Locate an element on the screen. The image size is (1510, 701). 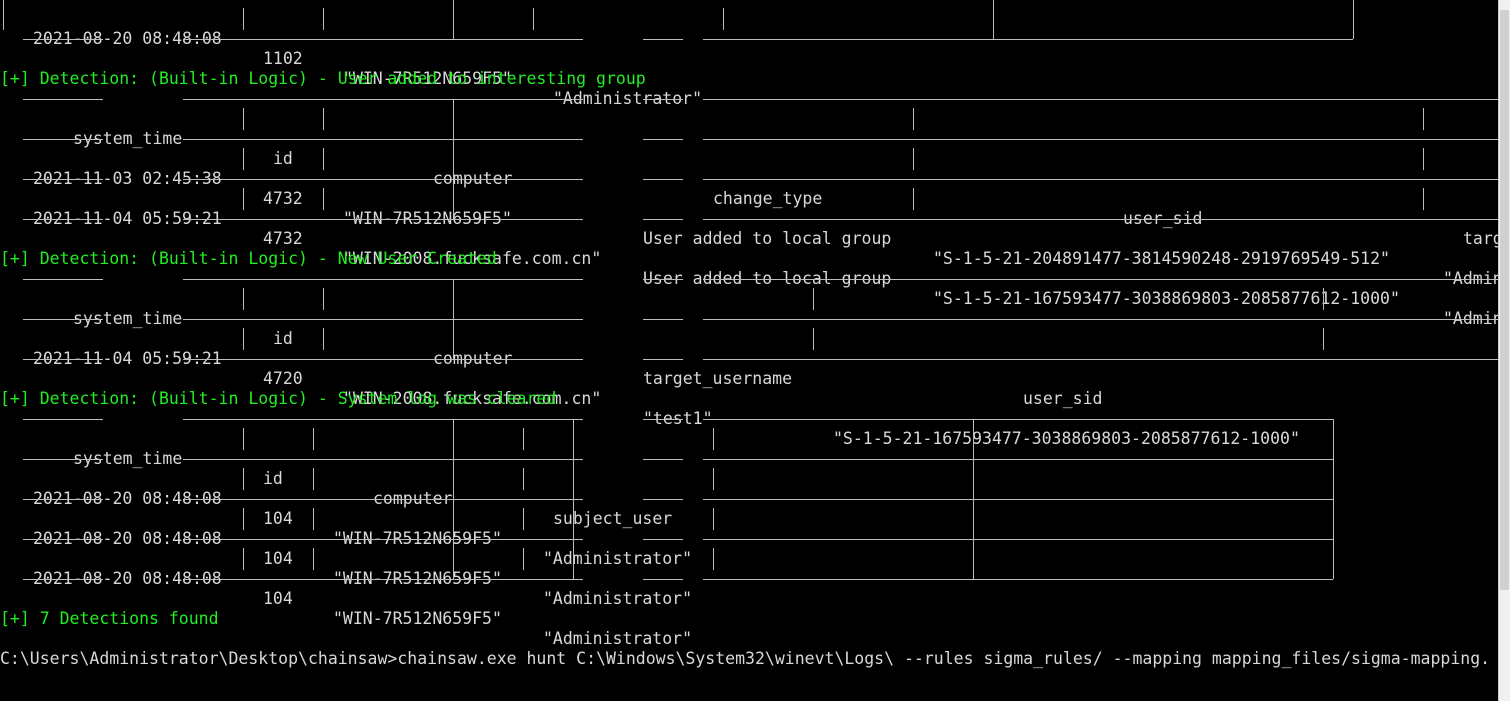
header-target: targ is located at coordinates (1480, 238).